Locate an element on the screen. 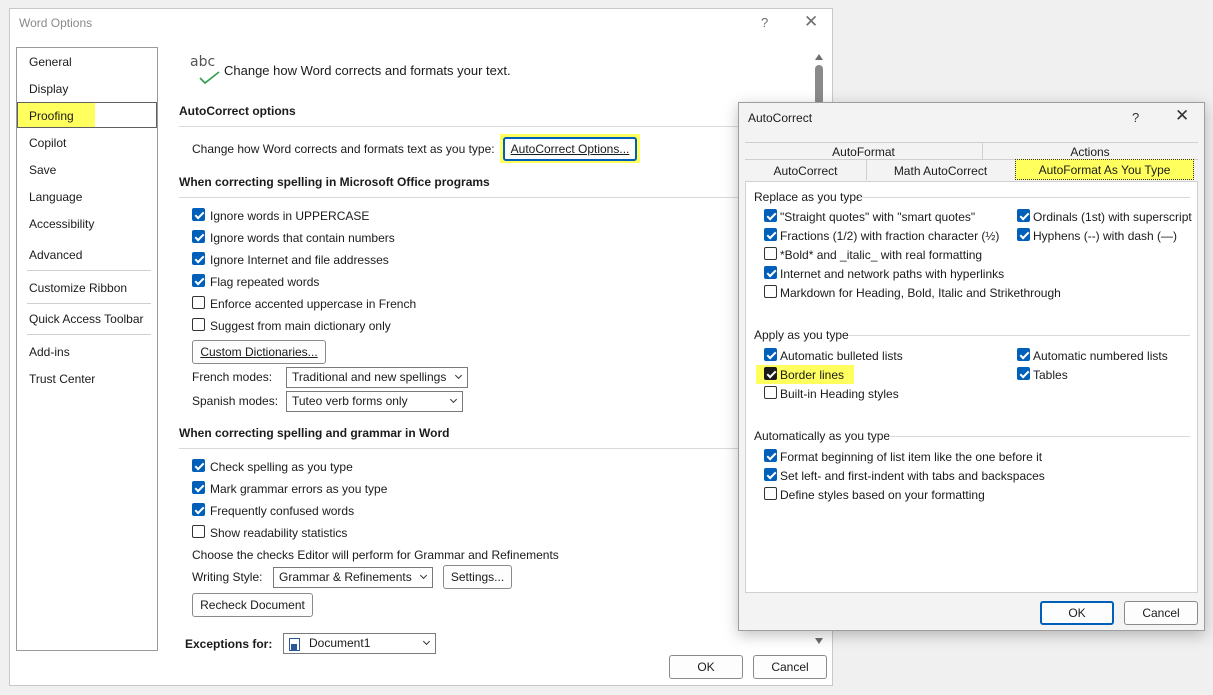 The width and height of the screenshot is (1213, 695). ignore-addresses-checkbox is located at coordinates (198, 258).